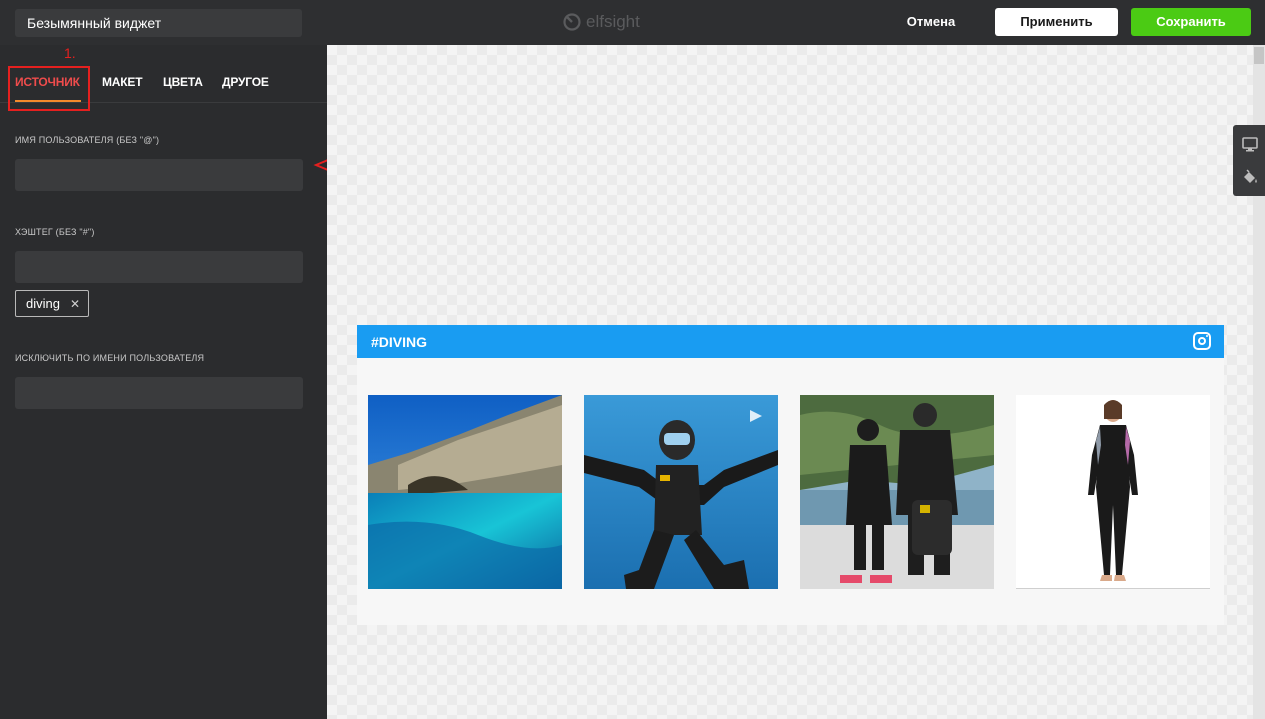 The height and width of the screenshot is (719, 1265). What do you see at coordinates (245, 82) in the screenshot?
I see `tab-other: ДРУГОЕ` at bounding box center [245, 82].